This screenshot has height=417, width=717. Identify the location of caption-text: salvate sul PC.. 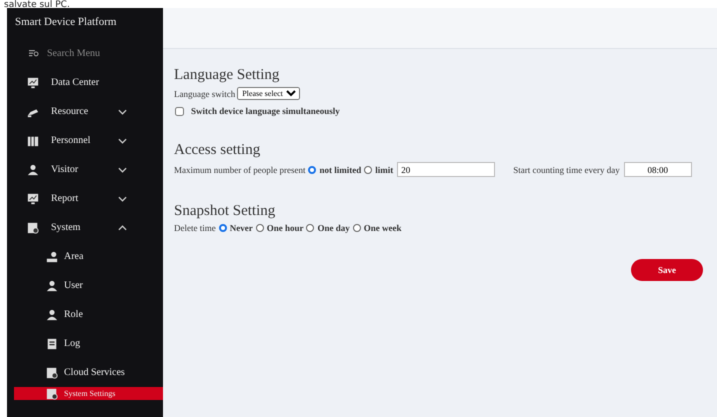
(37, 4).